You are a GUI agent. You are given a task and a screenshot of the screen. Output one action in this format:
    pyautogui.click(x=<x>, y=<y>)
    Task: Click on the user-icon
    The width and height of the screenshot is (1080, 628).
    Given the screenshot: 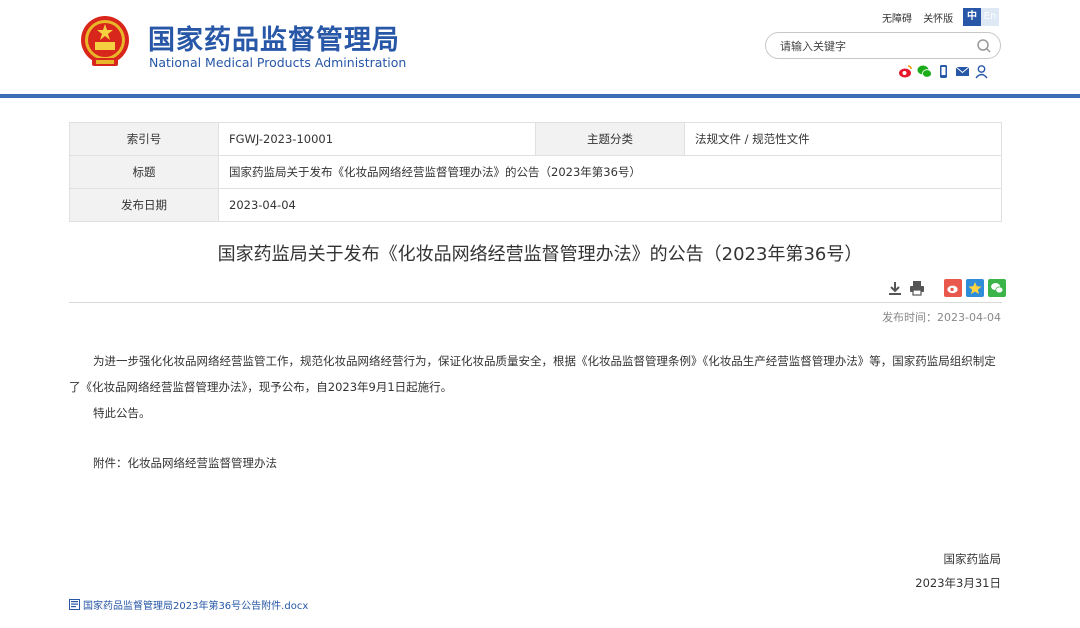 What is the action you would take?
    pyautogui.click(x=981, y=71)
    